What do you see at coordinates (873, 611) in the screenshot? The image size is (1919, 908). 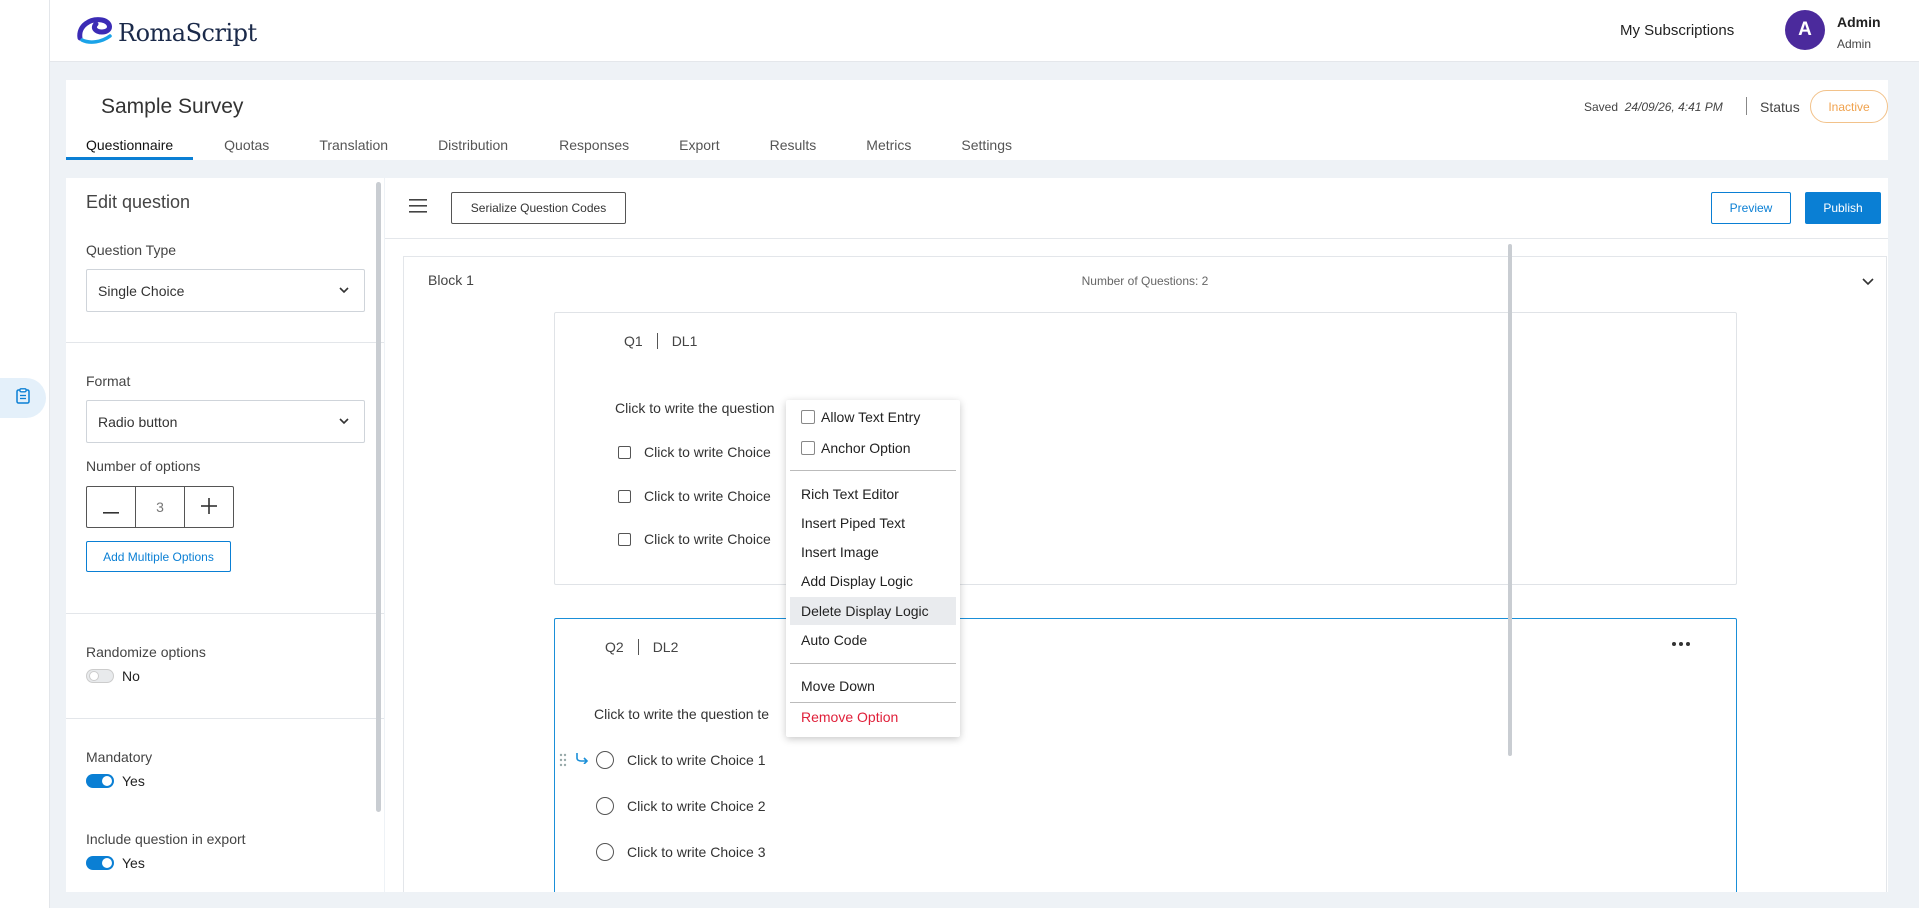 I see `menu-item-delete-display-logic: Delete Display Logic` at bounding box center [873, 611].